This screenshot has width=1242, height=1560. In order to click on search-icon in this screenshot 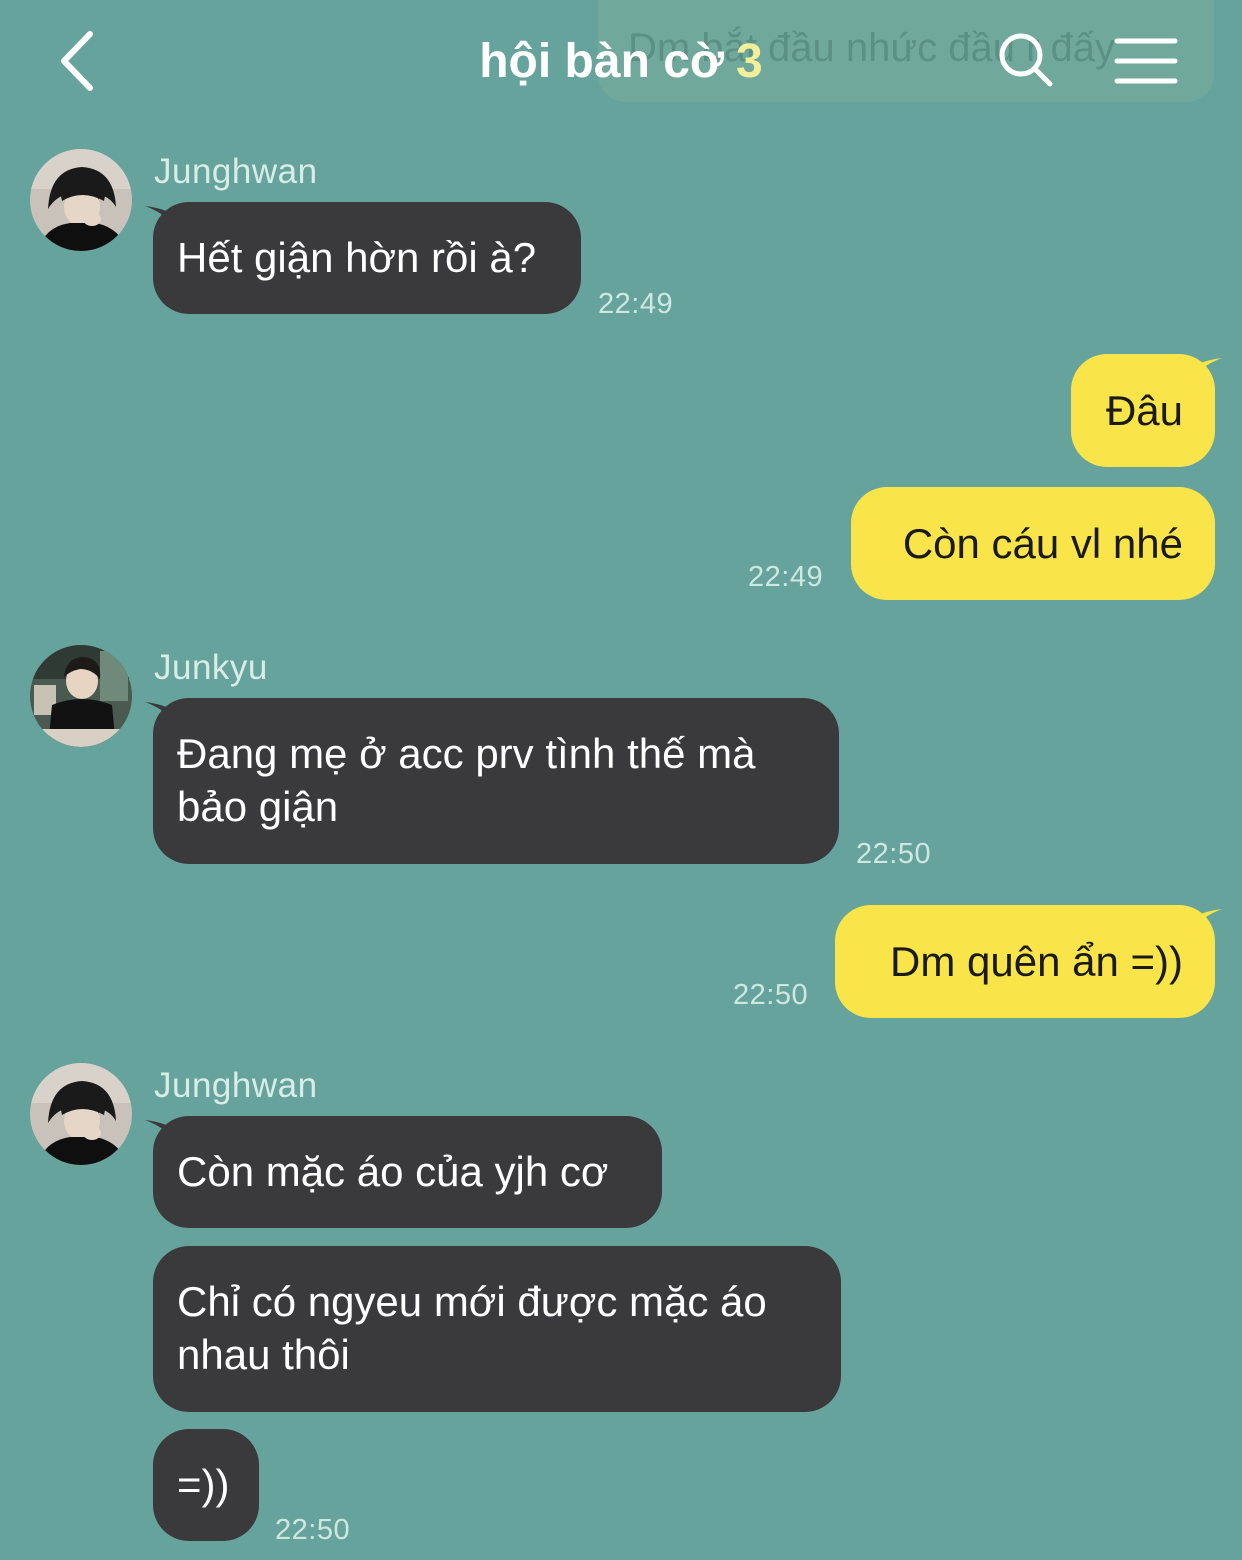, I will do `click(1026, 60)`.